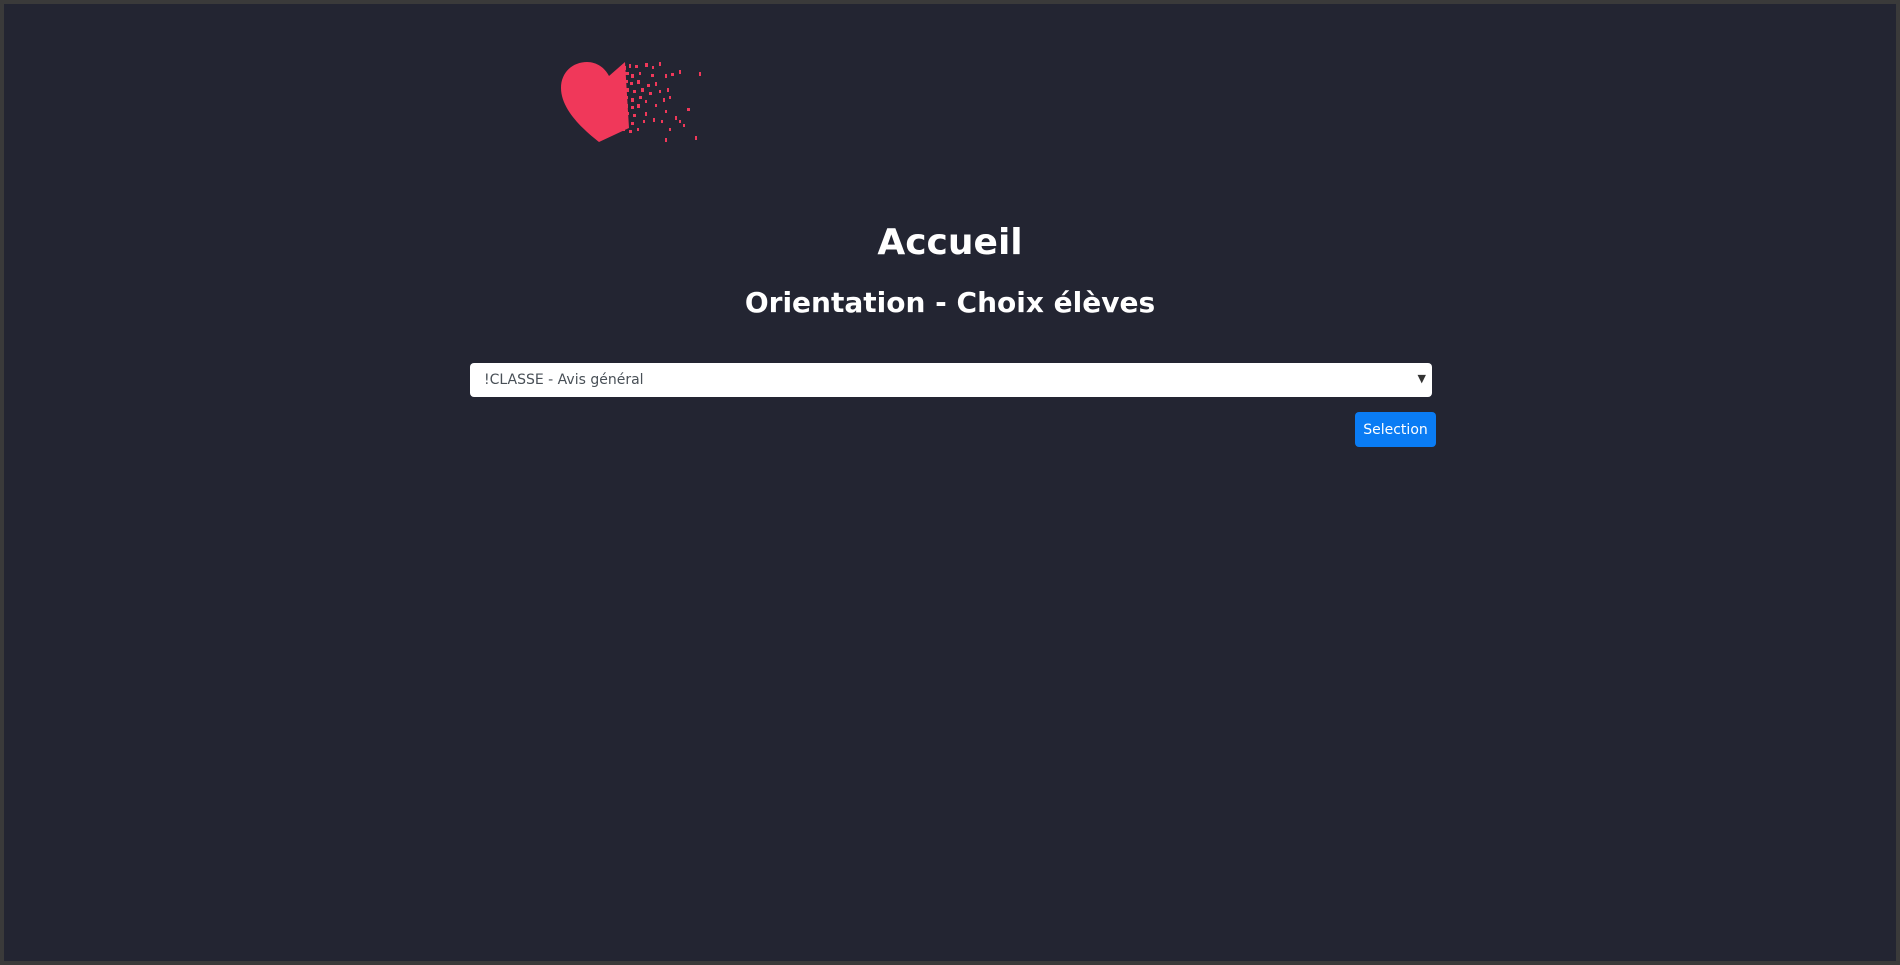 This screenshot has height=965, width=1900. Describe the element at coordinates (951, 380) in the screenshot. I see `class-select: !CLASSE - Avis général ▼` at that location.